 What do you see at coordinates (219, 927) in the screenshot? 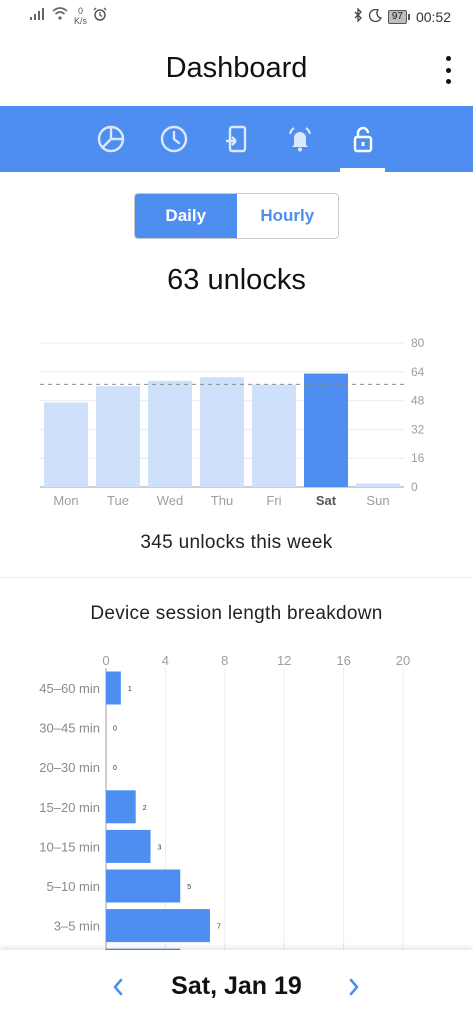
I see `value-label: 7` at bounding box center [219, 927].